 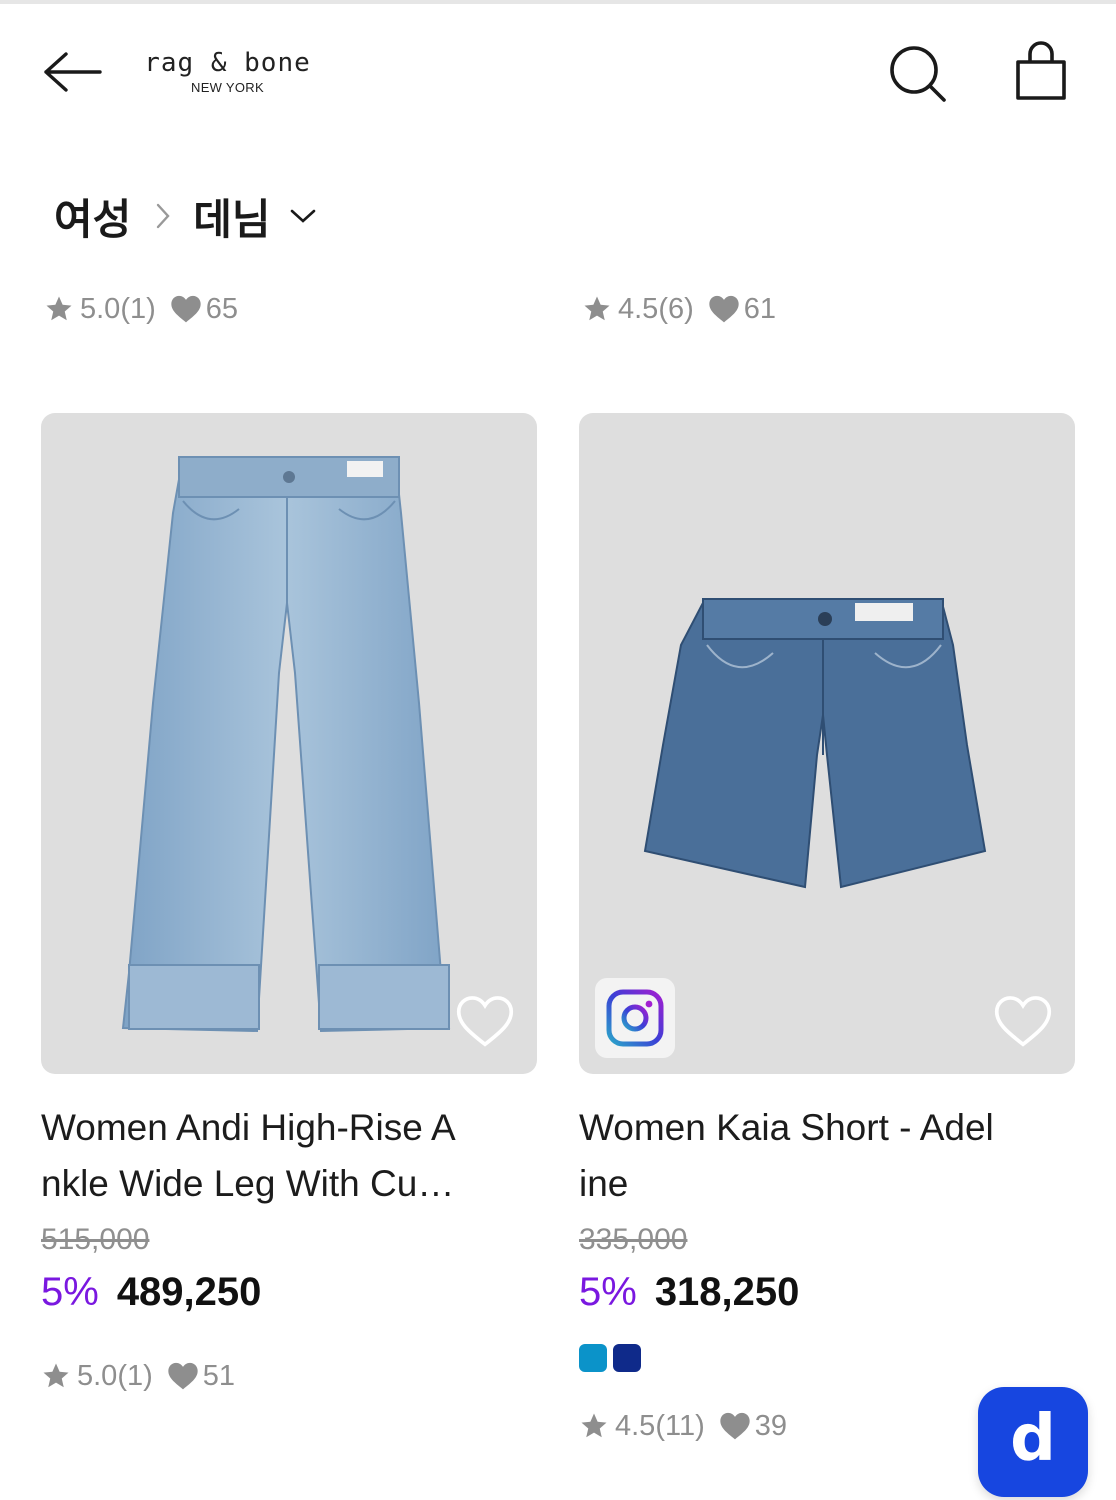 What do you see at coordinates (185, 216) in the screenshot?
I see `breadcrumb: 여성 데님` at bounding box center [185, 216].